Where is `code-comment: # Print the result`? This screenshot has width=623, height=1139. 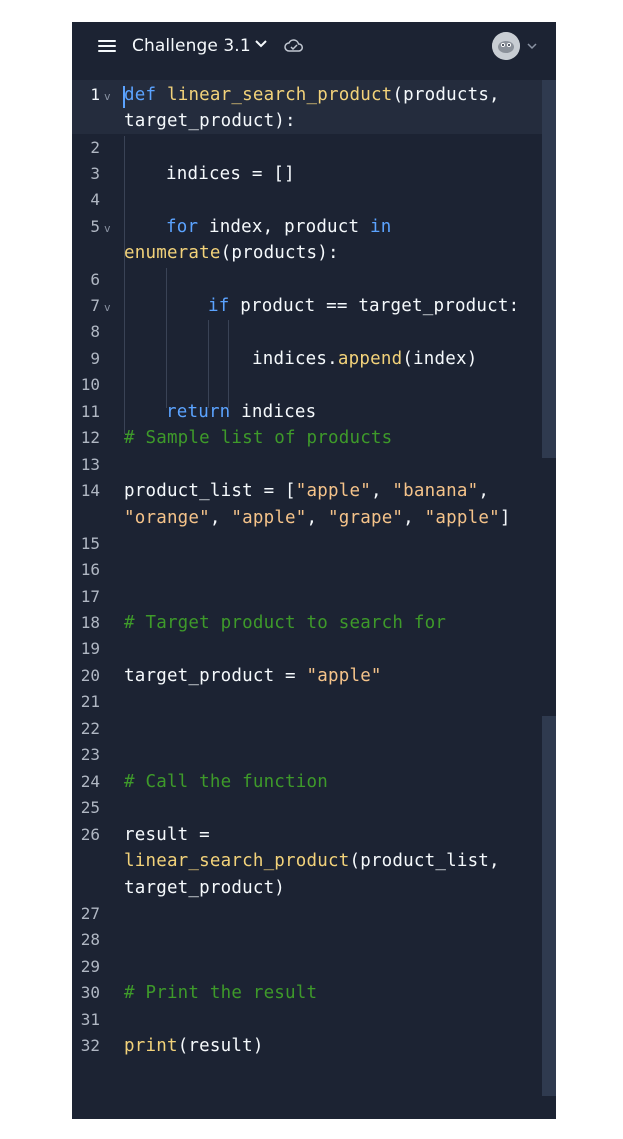 code-comment: # Print the result is located at coordinates (221, 993).